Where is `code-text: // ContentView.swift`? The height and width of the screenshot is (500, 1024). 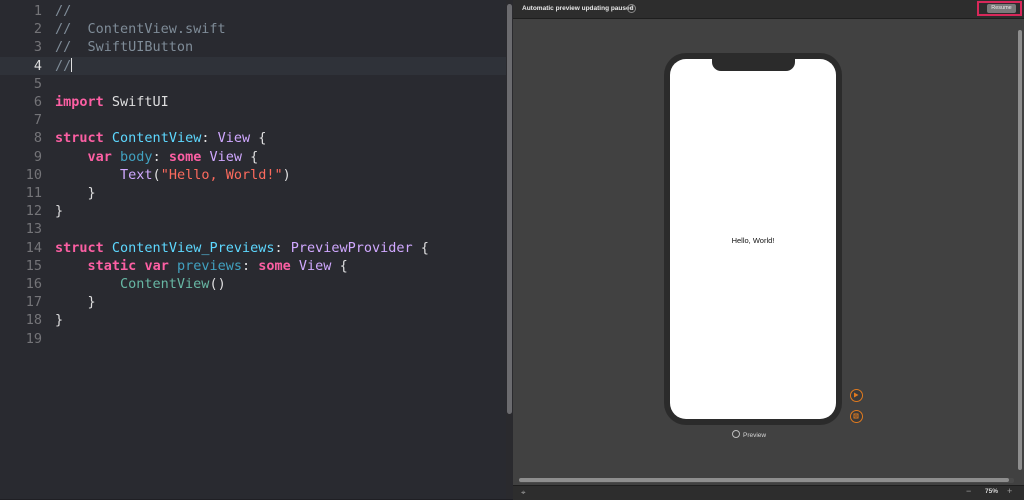
code-text: // ContentView.swift is located at coordinates (140, 29).